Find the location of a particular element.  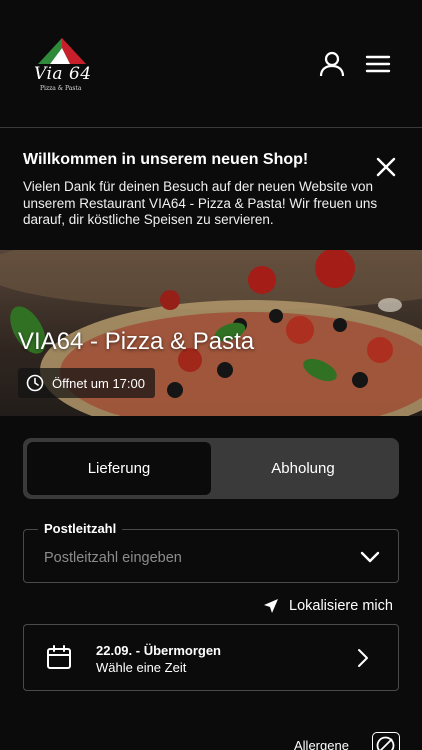

close-icon is located at coordinates (386, 167).